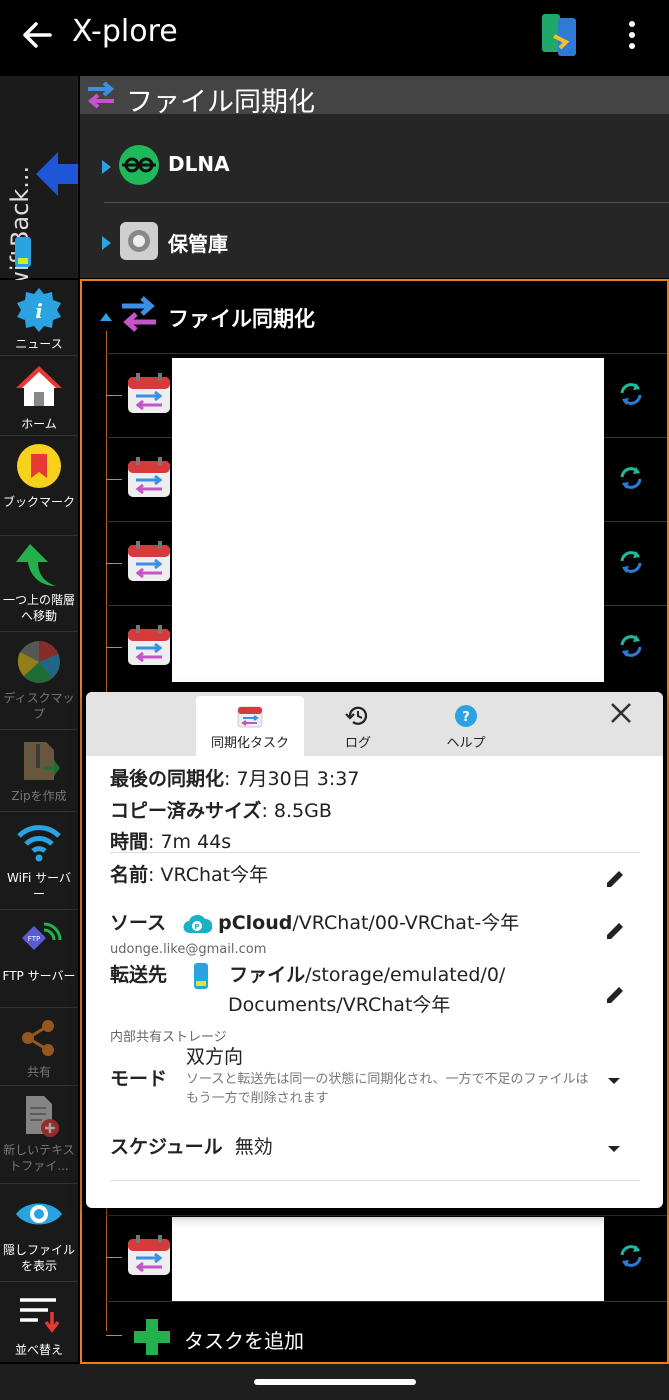  I want to click on home-button: ホーム, so click(39, 396).